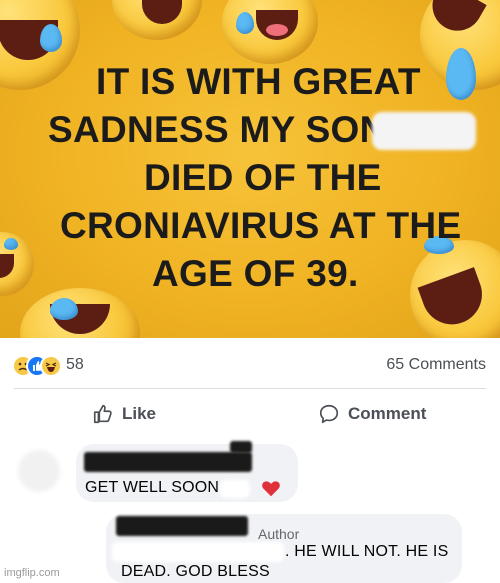 The image size is (500, 583). Describe the element at coordinates (195, 571) in the screenshot. I see `comment-text-line: DEAD. GOD BLESS` at that location.